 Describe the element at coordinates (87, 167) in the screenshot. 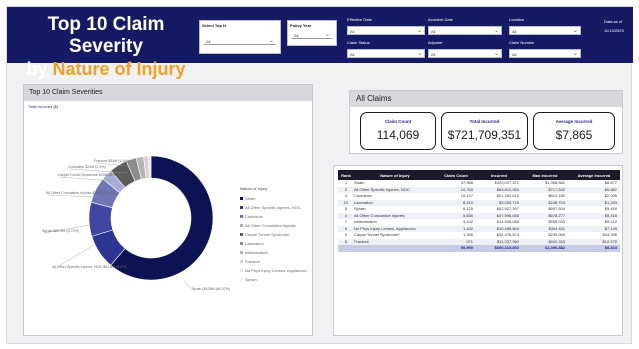

I see `slice-label: Contusion $21M (2.9%)` at that location.